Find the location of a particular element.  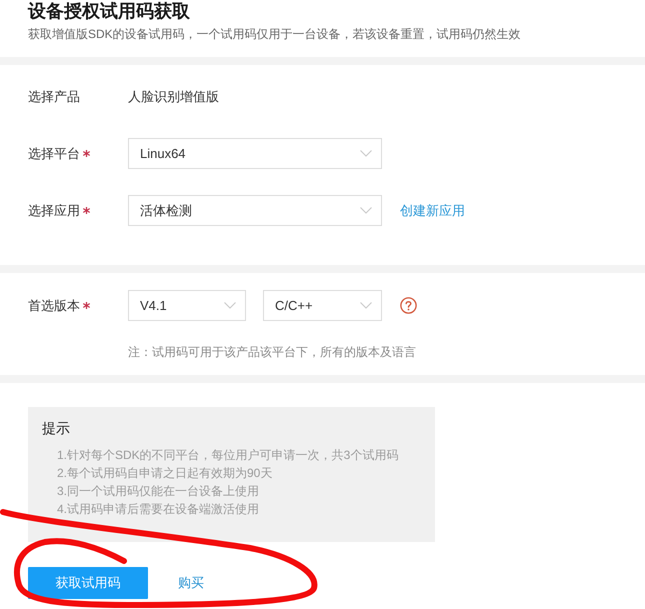

tip-item: 3.同一个试用码仅能在一台设备上使用 is located at coordinates (158, 491).